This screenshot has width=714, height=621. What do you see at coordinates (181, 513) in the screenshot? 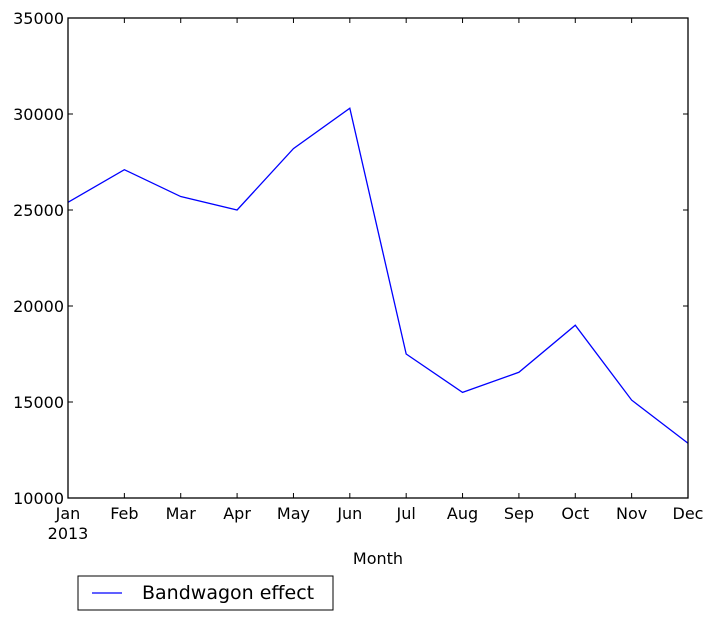
I see `x-tick-label: Mar` at bounding box center [181, 513].